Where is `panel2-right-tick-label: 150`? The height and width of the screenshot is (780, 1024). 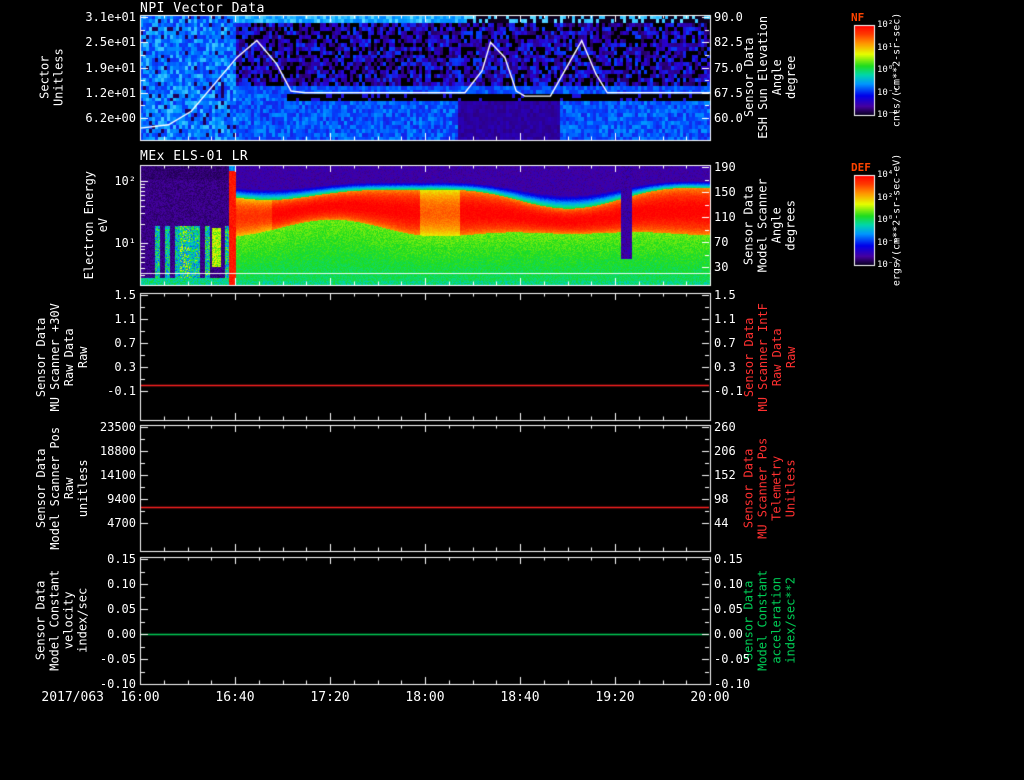 panel2-right-tick-label: 150 is located at coordinates (725, 192).